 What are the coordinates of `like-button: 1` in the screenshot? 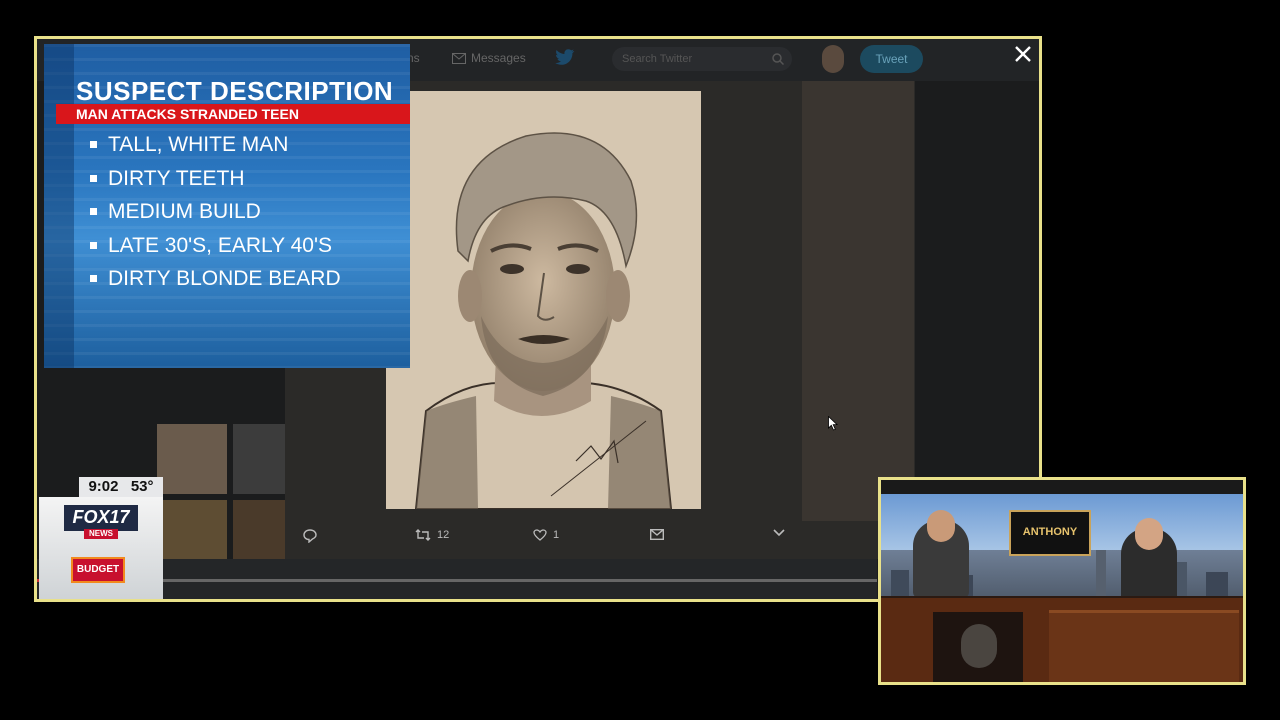 It's located at (546, 535).